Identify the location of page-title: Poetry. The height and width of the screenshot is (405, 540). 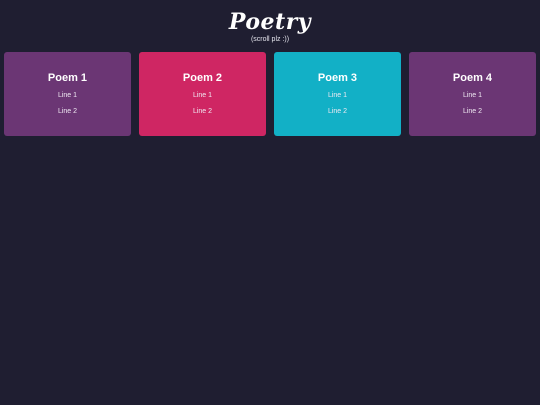
(270, 22).